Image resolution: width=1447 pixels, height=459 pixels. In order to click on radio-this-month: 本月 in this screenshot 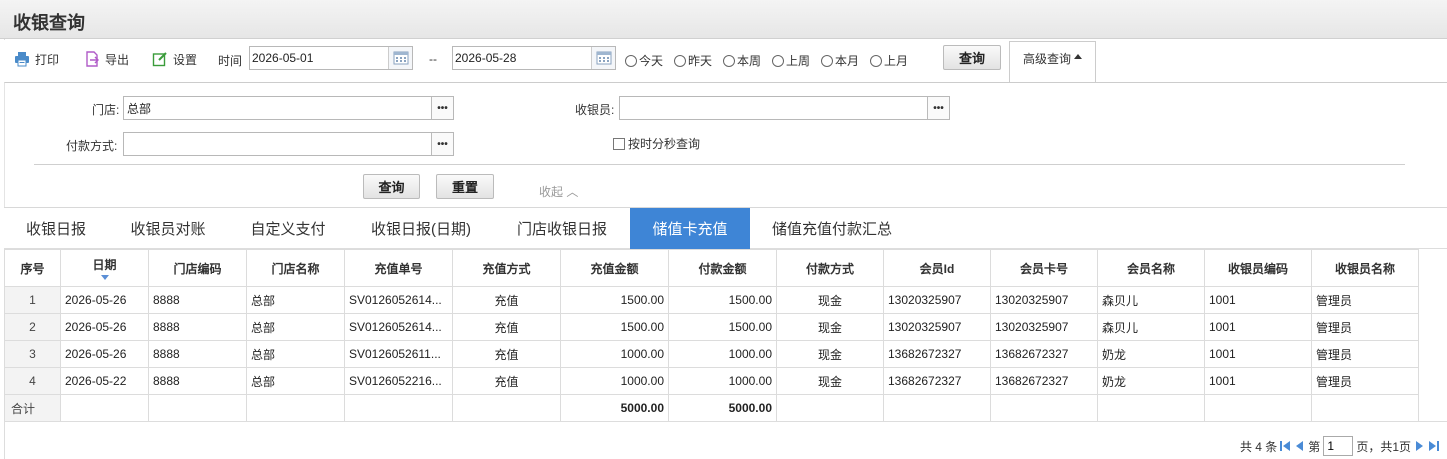, I will do `click(840, 60)`.